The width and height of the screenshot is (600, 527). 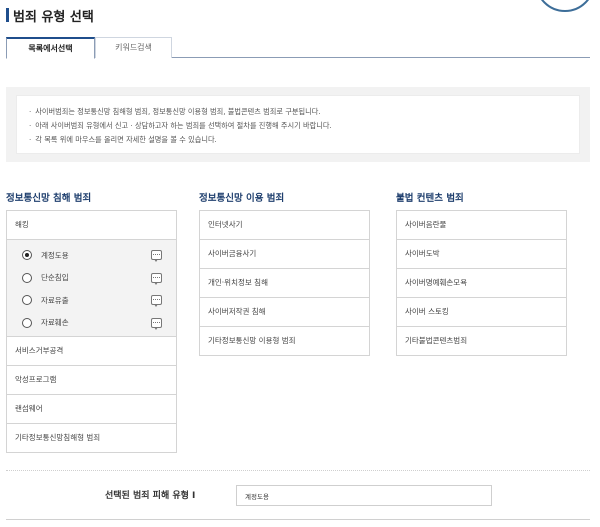 What do you see at coordinates (284, 312) in the screenshot?
I see `category-item: 사이버저작권 침해` at bounding box center [284, 312].